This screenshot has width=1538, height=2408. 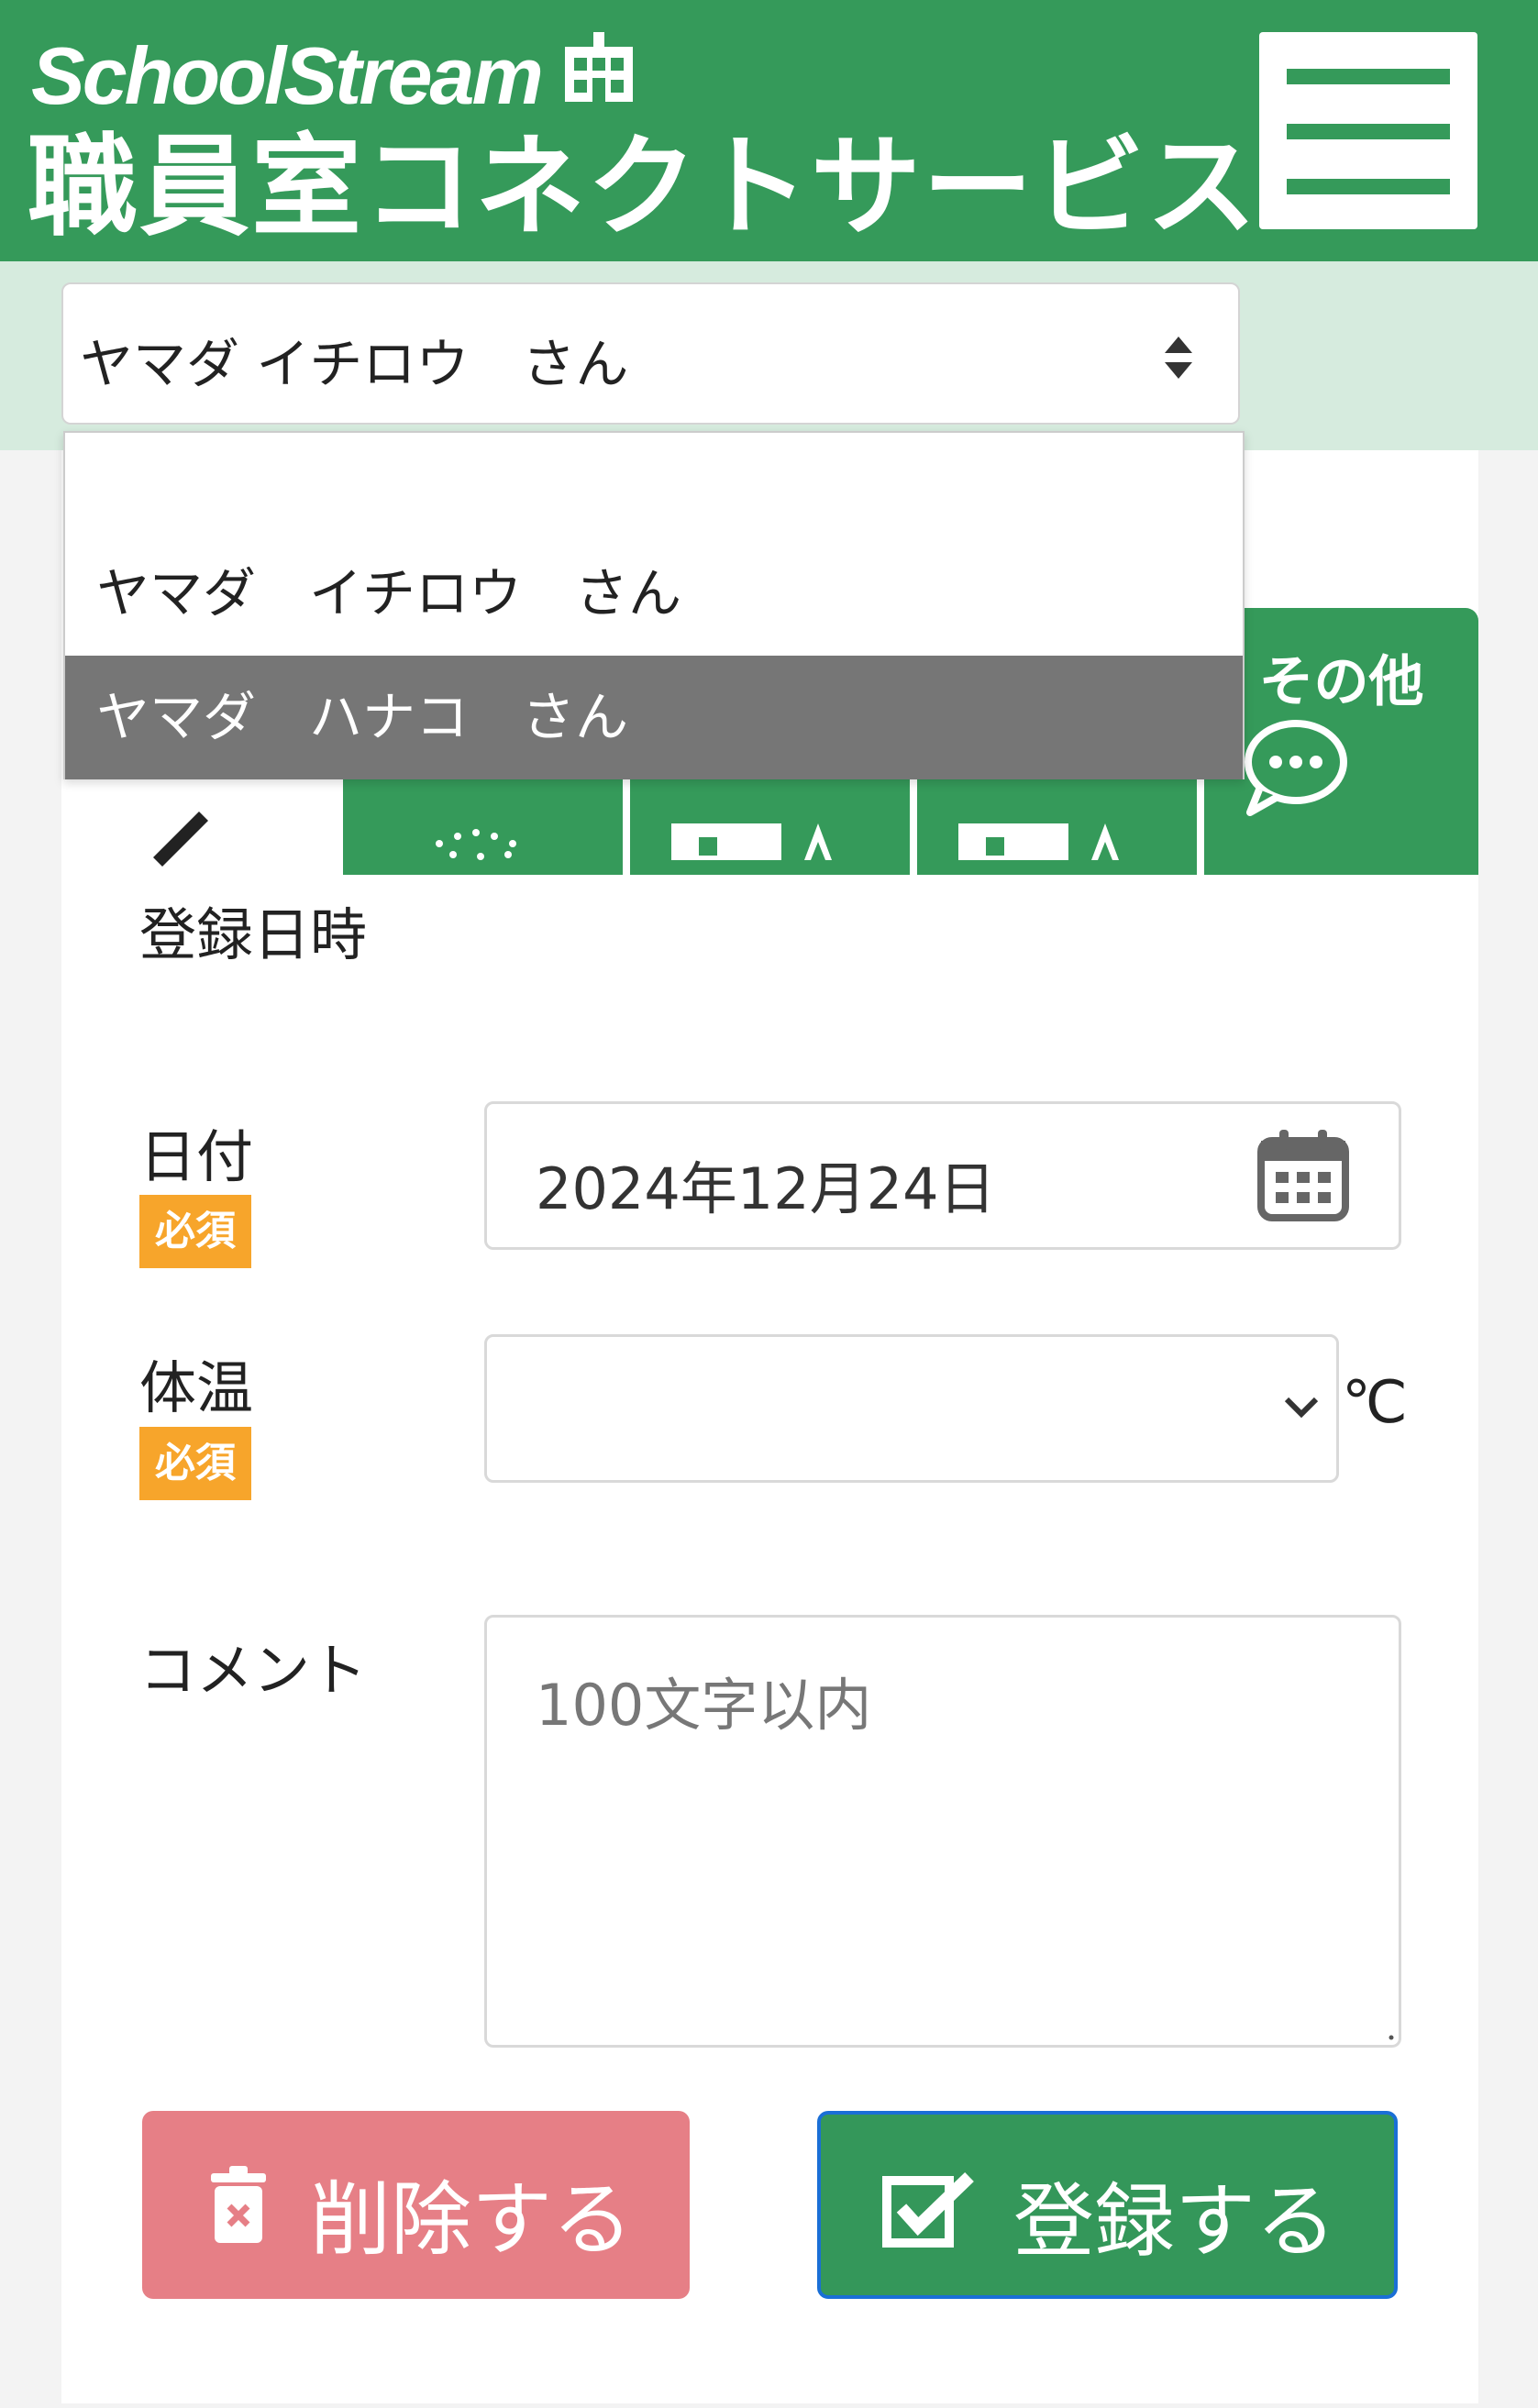 What do you see at coordinates (197, 1387) in the screenshot?
I see `temperature-label: 体温` at bounding box center [197, 1387].